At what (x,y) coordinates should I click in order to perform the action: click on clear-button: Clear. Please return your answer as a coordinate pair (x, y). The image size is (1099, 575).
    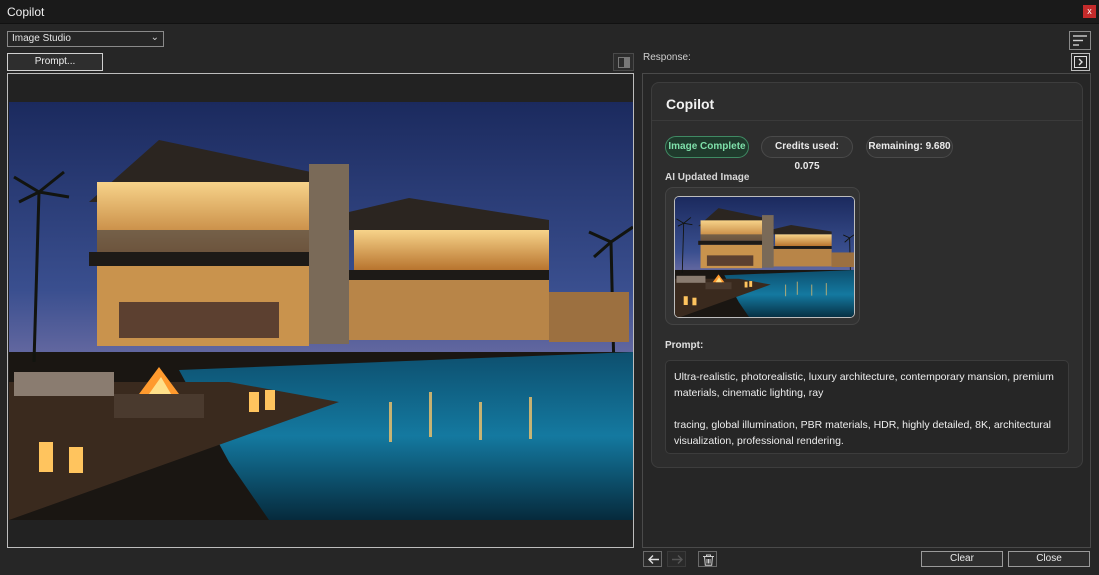
    Looking at the image, I should click on (962, 559).